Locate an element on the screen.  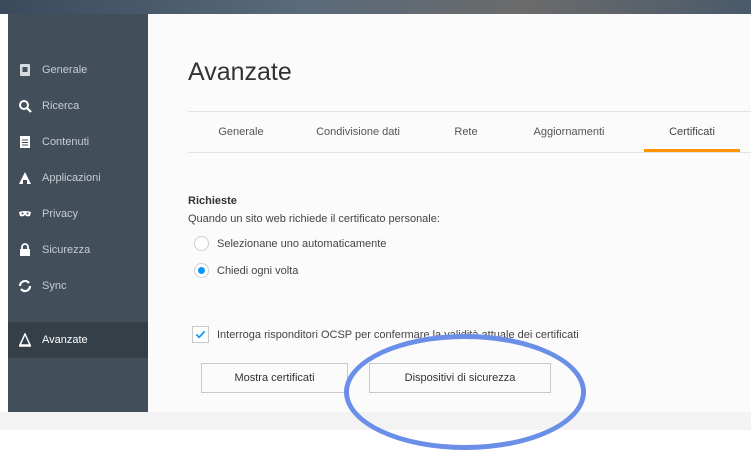
show-certificates-button: Mostra certificati is located at coordinates (274, 378).